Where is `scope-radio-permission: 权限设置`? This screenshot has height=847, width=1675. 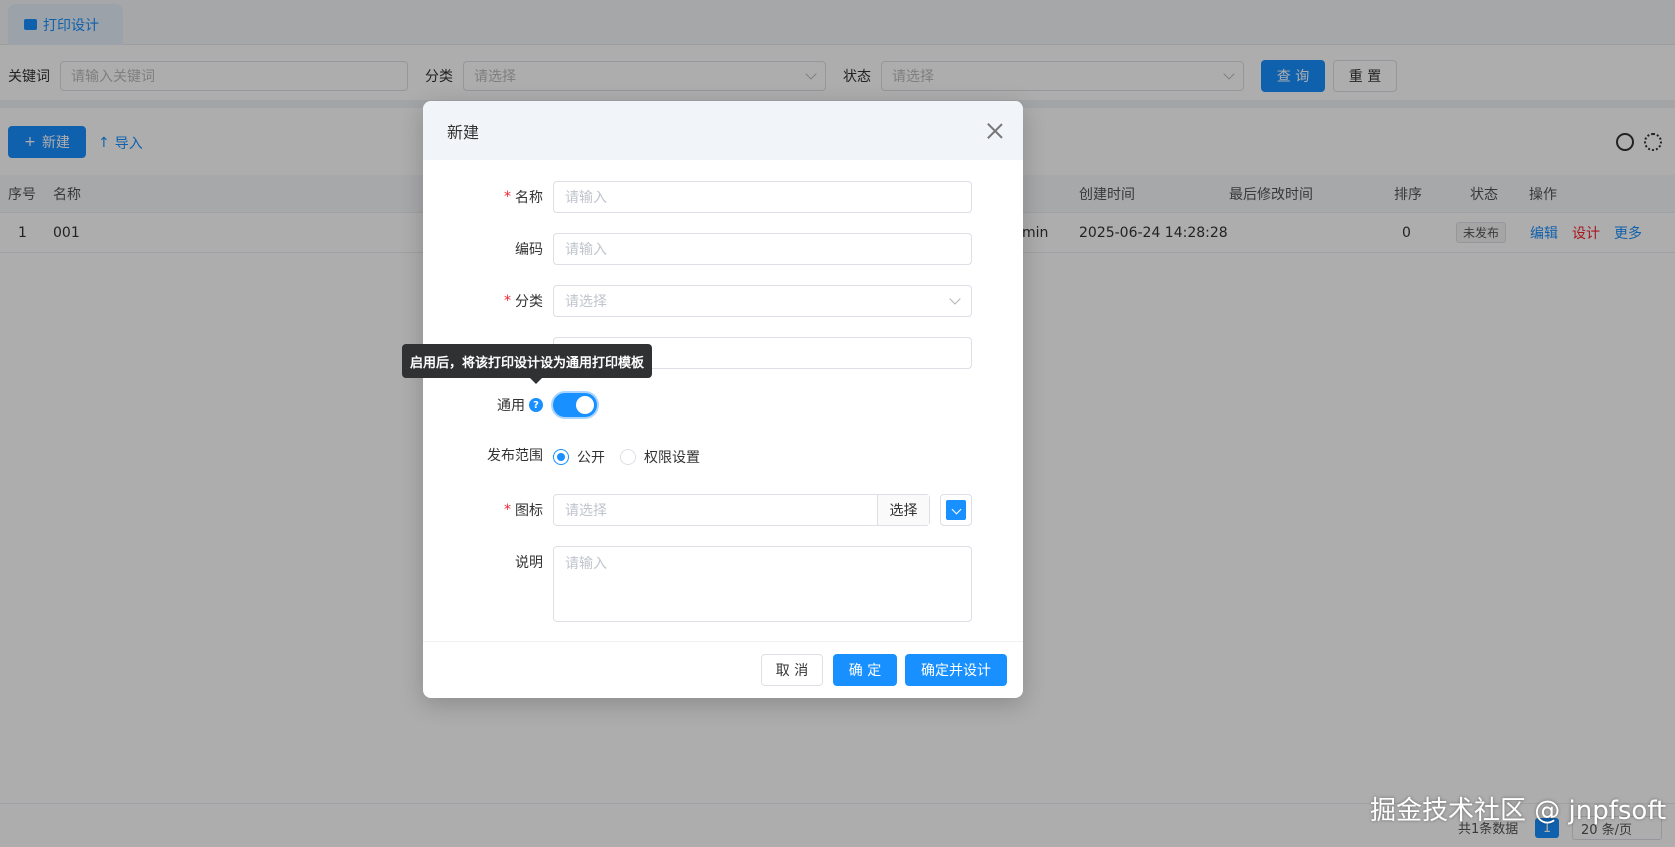 scope-radio-permission: 权限设置 is located at coordinates (660, 457).